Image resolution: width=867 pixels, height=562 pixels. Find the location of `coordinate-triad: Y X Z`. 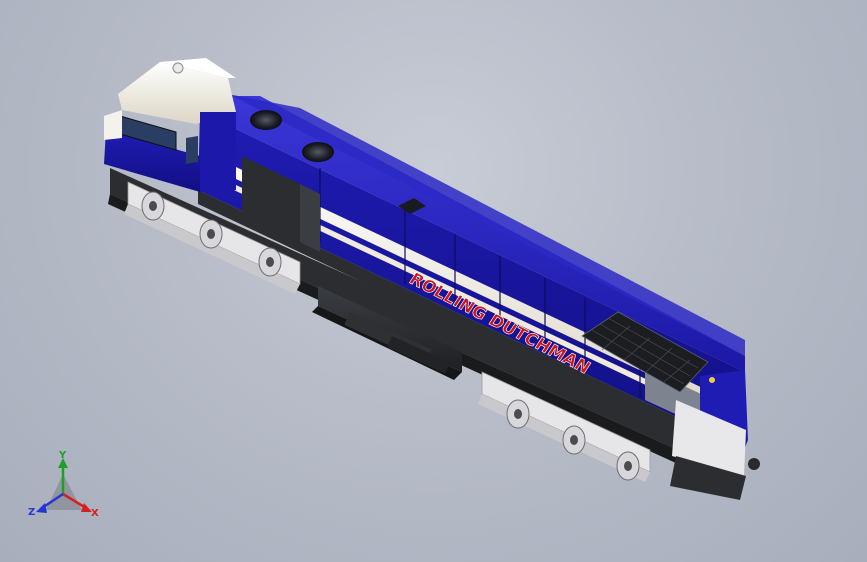

coordinate-triad: Y X Z is located at coordinates (63, 484).